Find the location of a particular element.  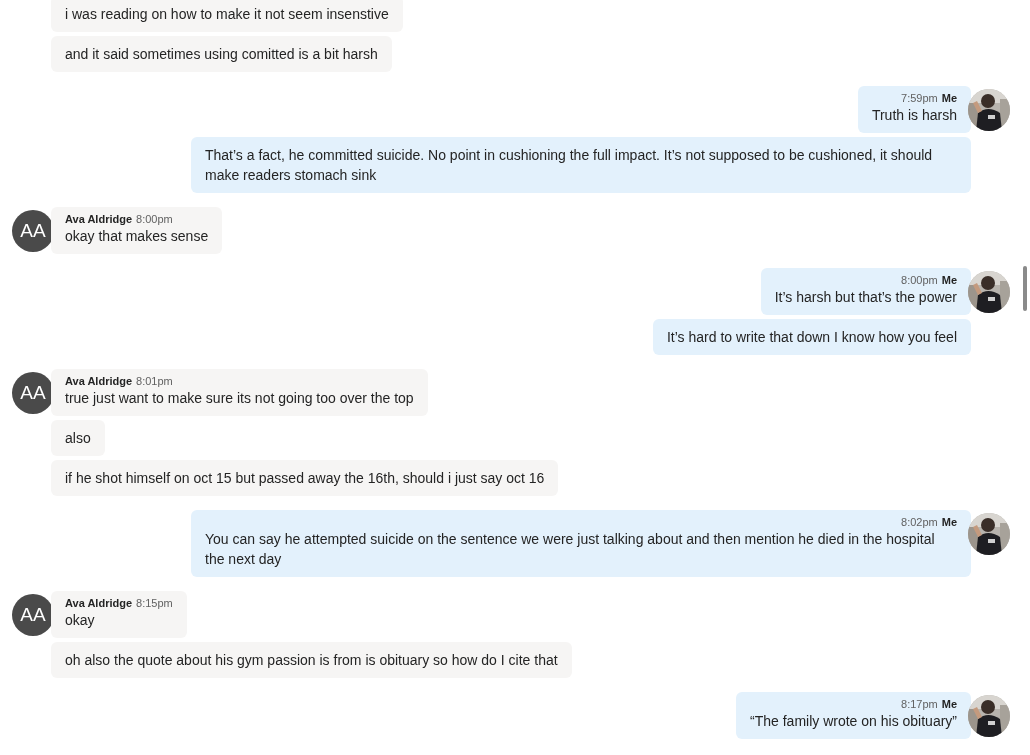

message-text: okay that makes sense is located at coordinates (137, 236).